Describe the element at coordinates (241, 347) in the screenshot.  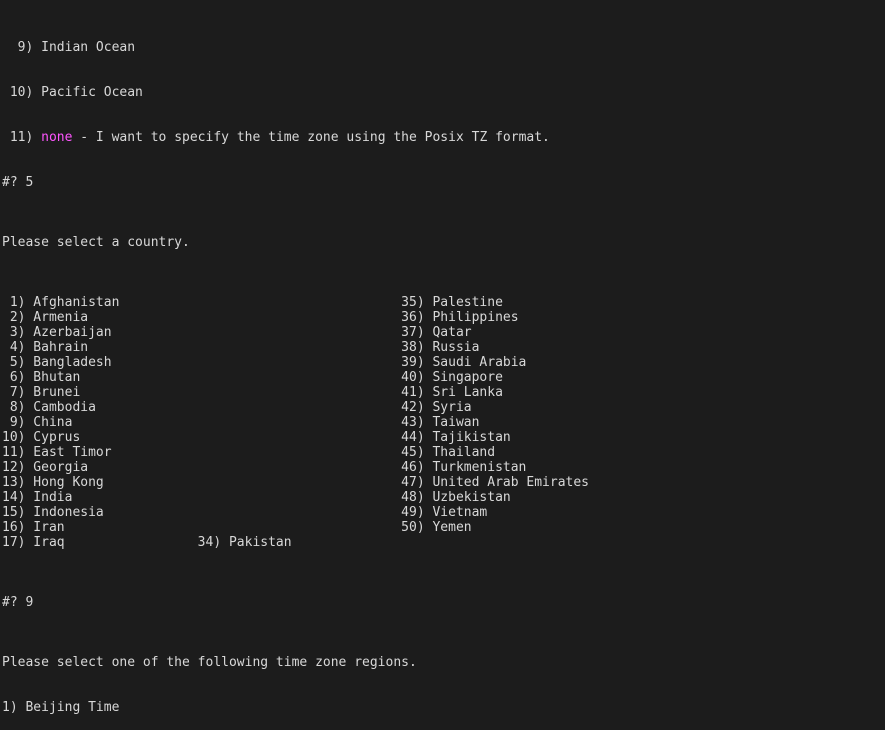
I see `country-list-row: 4) Bahrain 38) Russia` at that location.